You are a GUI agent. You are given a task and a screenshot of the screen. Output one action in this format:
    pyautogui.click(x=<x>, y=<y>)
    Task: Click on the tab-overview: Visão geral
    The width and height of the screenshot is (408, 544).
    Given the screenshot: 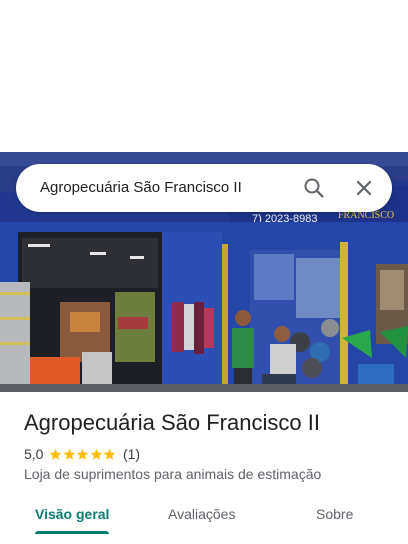 What is the action you would take?
    pyautogui.click(x=72, y=514)
    